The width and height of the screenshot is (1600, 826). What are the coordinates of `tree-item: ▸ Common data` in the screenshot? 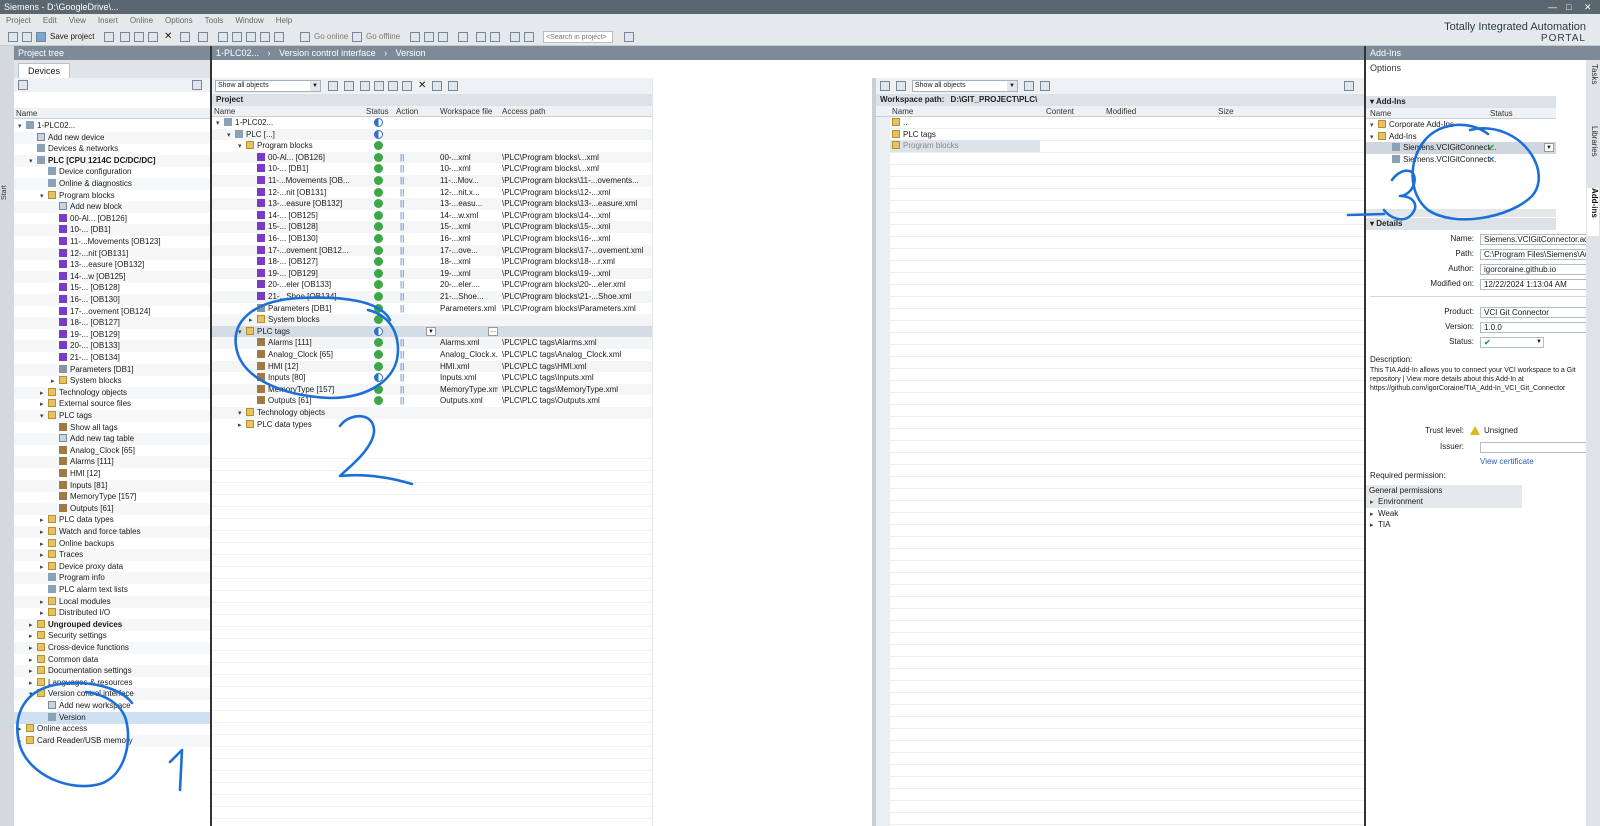 It's located at (112, 660).